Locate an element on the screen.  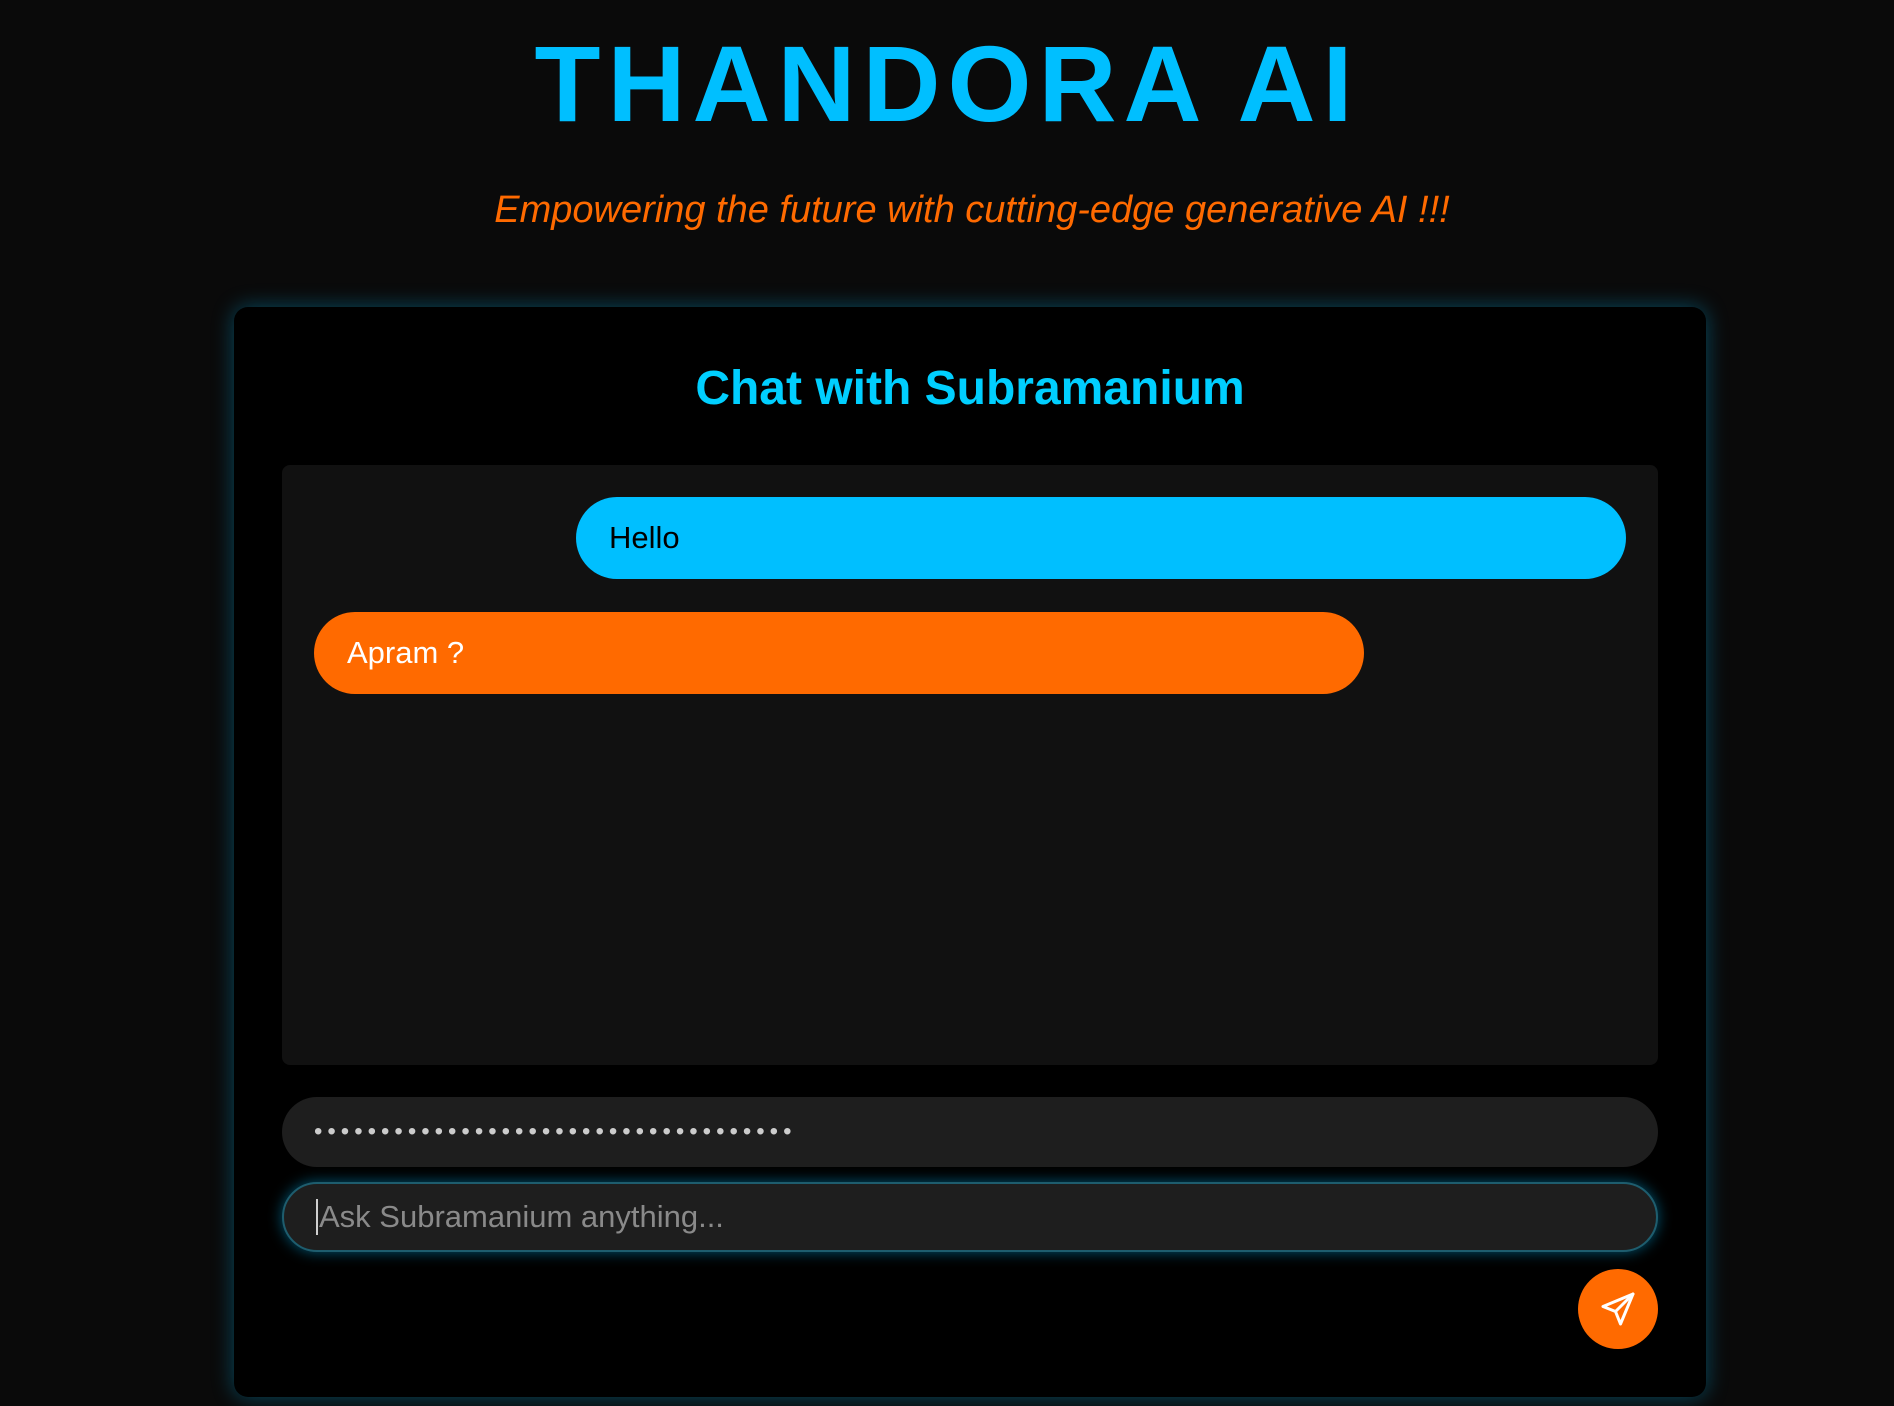
page-title: THANDORA AI is located at coordinates (947, 83).